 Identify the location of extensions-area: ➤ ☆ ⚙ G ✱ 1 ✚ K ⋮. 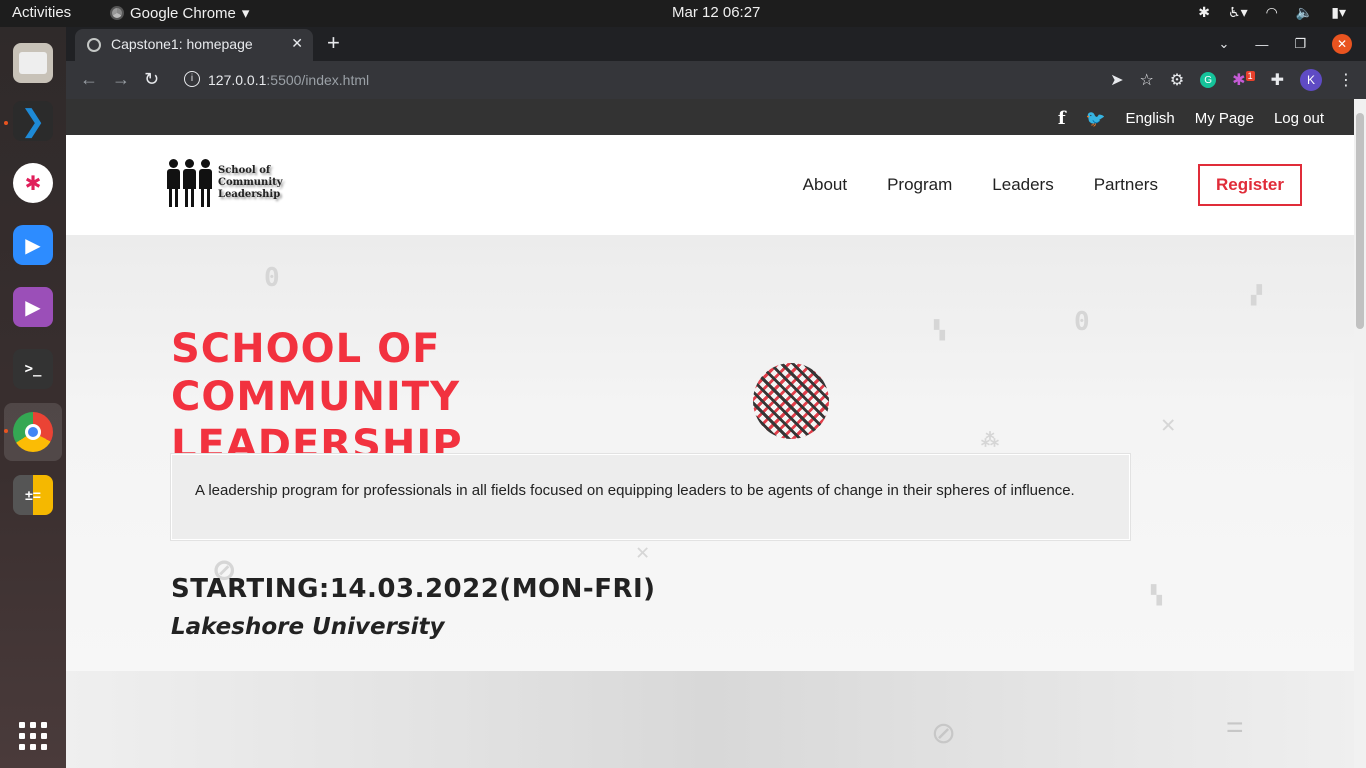
(1232, 80).